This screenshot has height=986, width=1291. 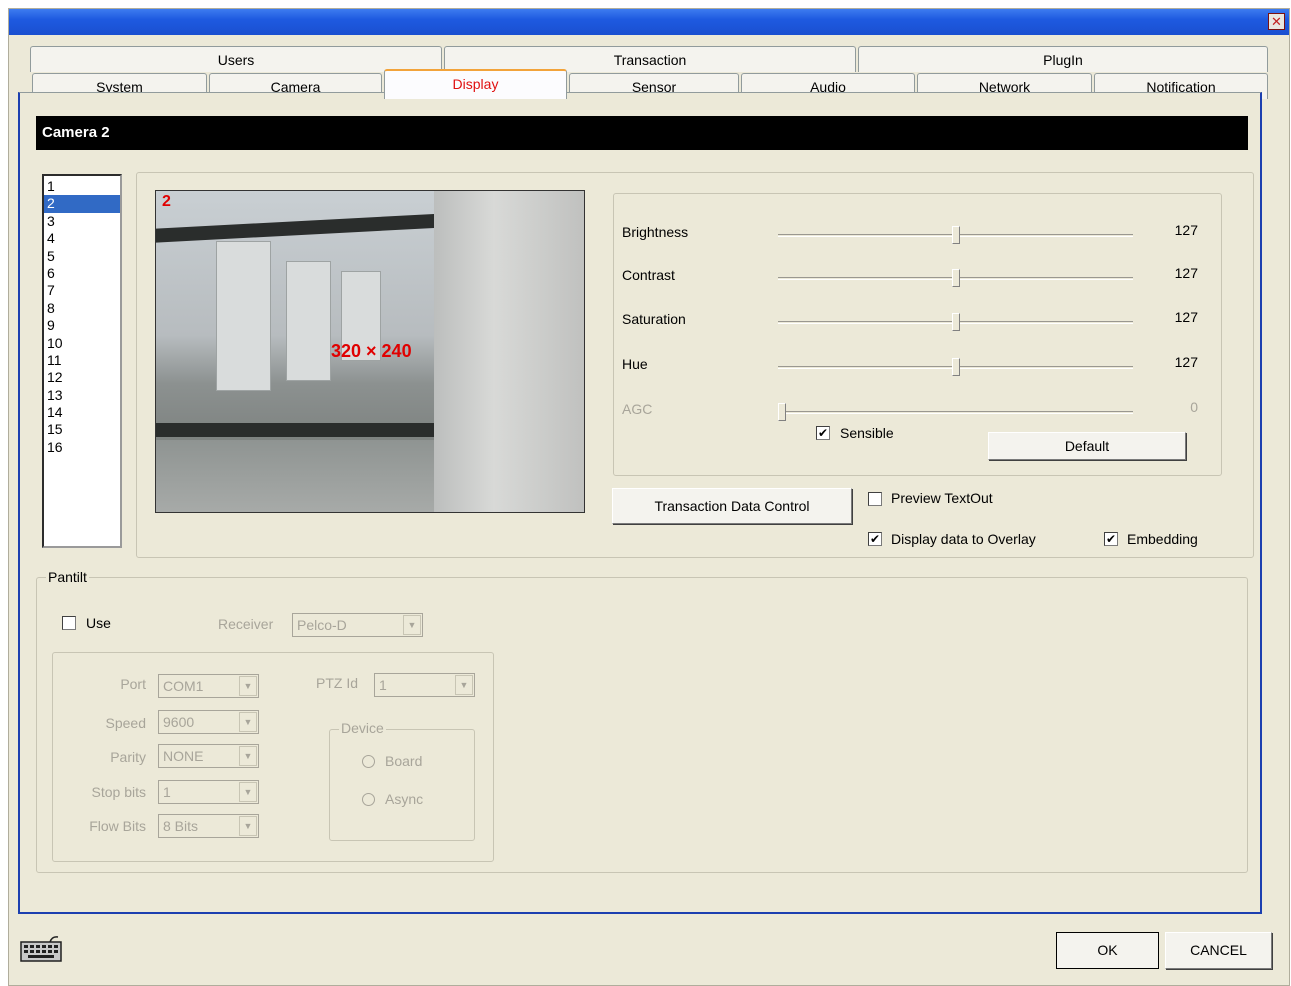 I want to click on slider-thumb-saturation, so click(x=956, y=322).